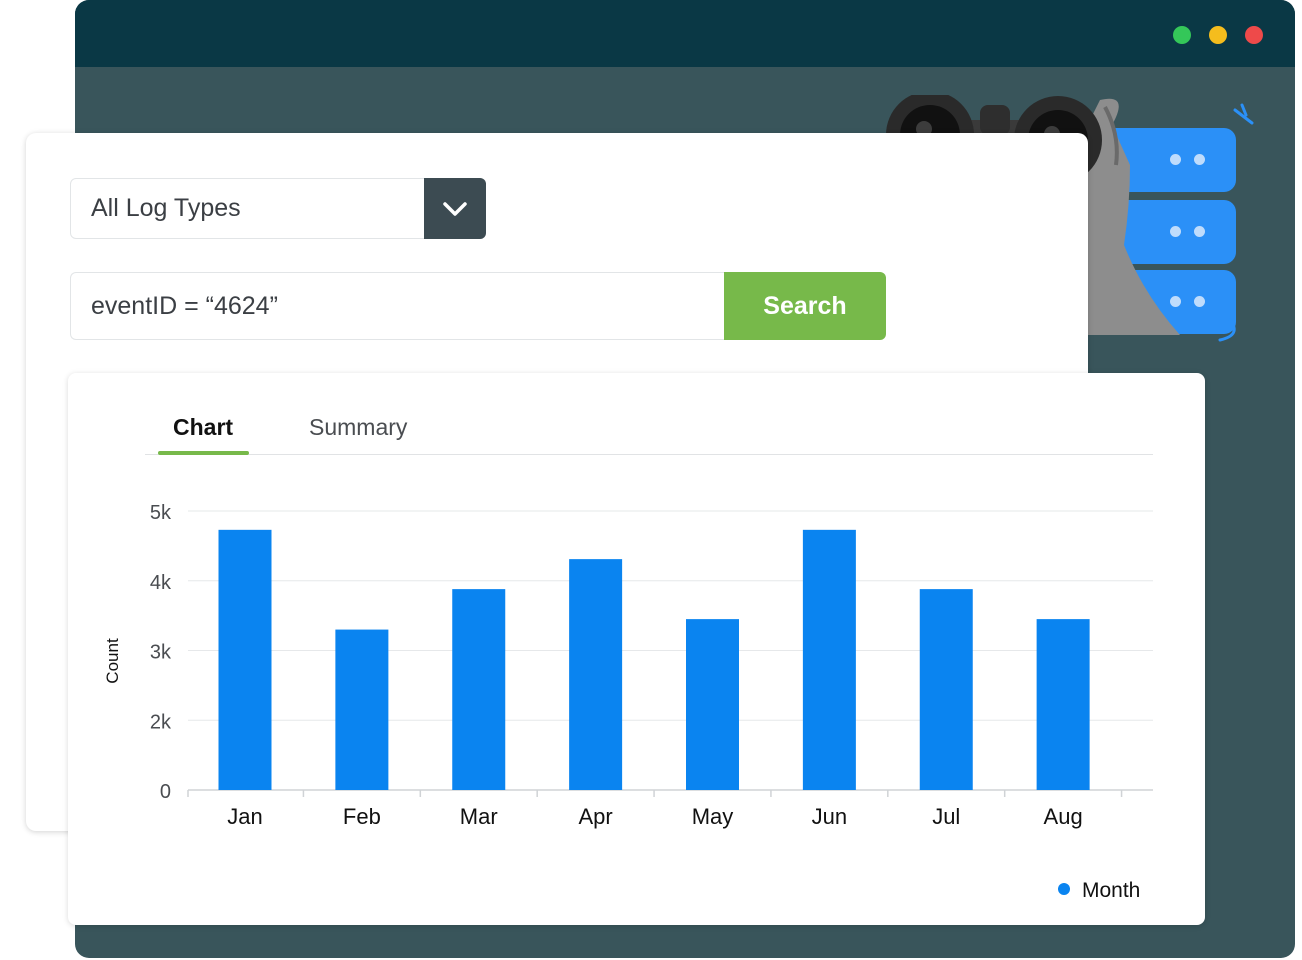 The width and height of the screenshot is (1302, 960). What do you see at coordinates (1254, 35) in the screenshot?
I see `window-close-button` at bounding box center [1254, 35].